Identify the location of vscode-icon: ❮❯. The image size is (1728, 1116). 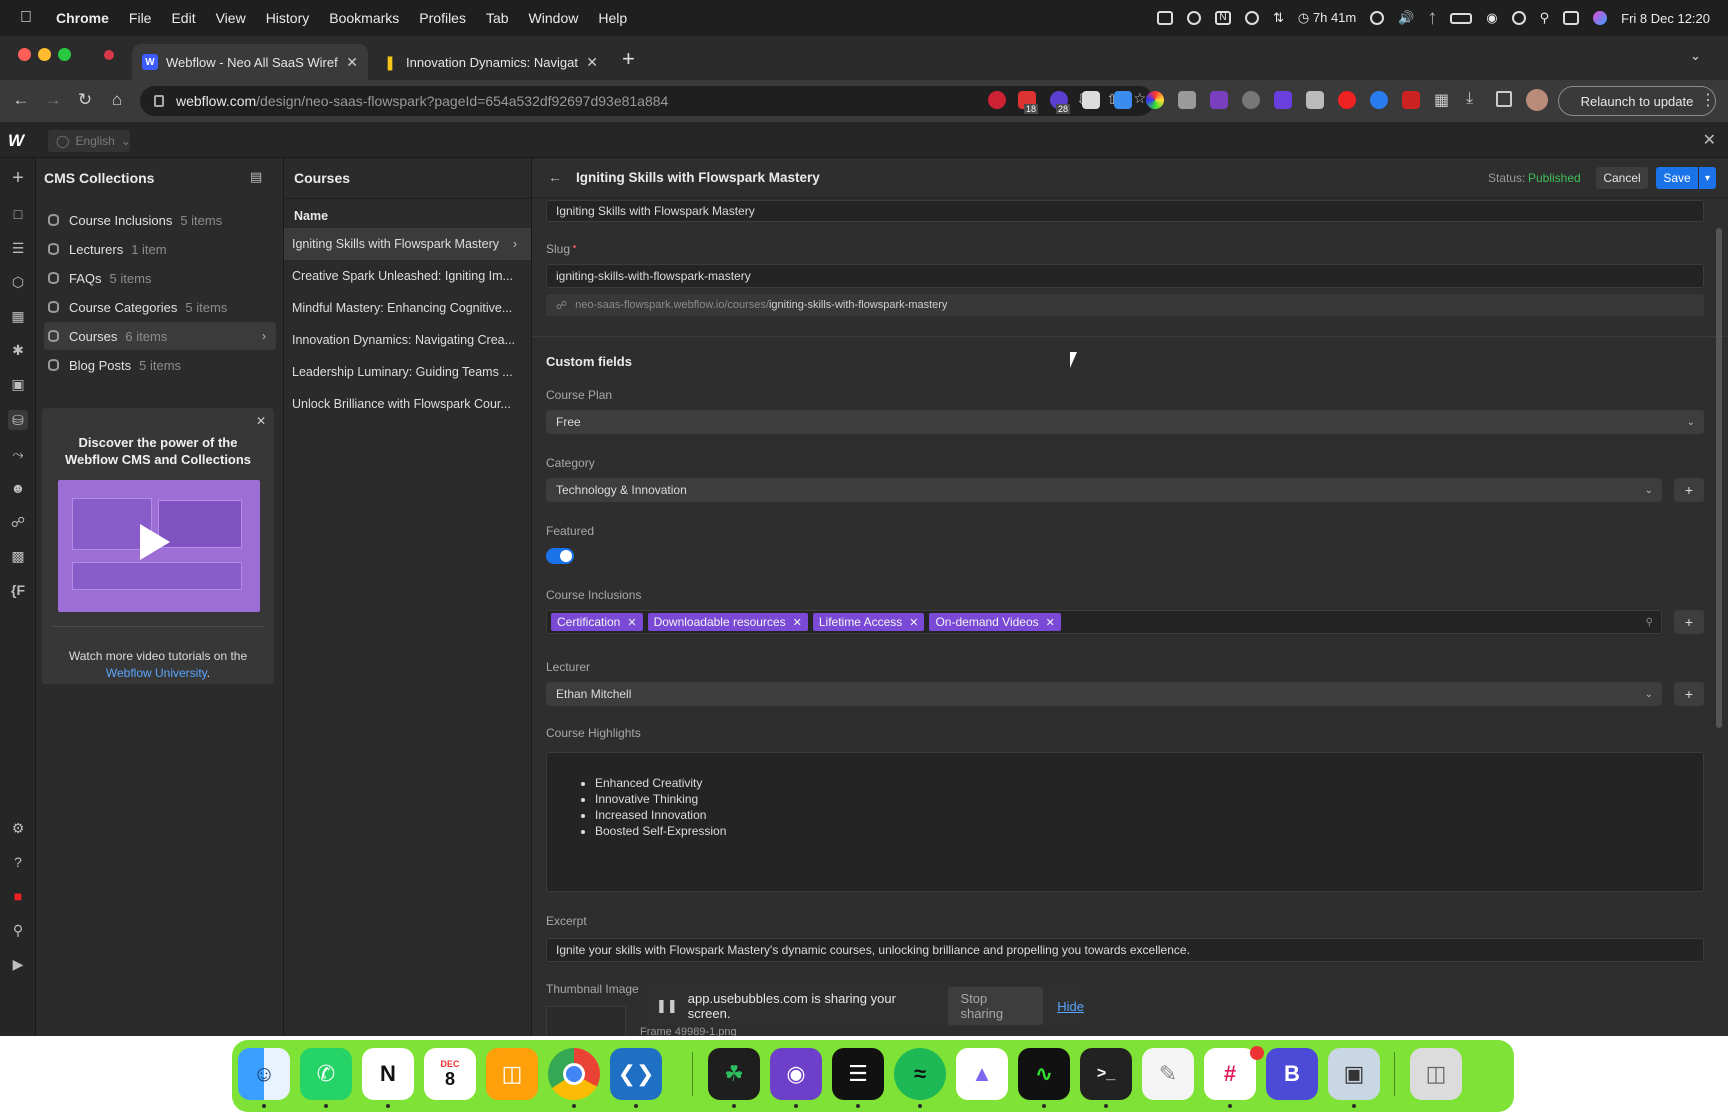
(636, 1074).